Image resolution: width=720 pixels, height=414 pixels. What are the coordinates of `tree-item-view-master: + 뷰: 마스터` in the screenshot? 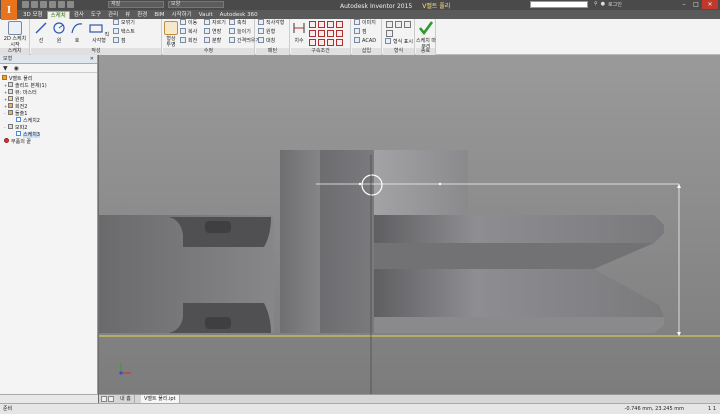 It's located at (48, 92).